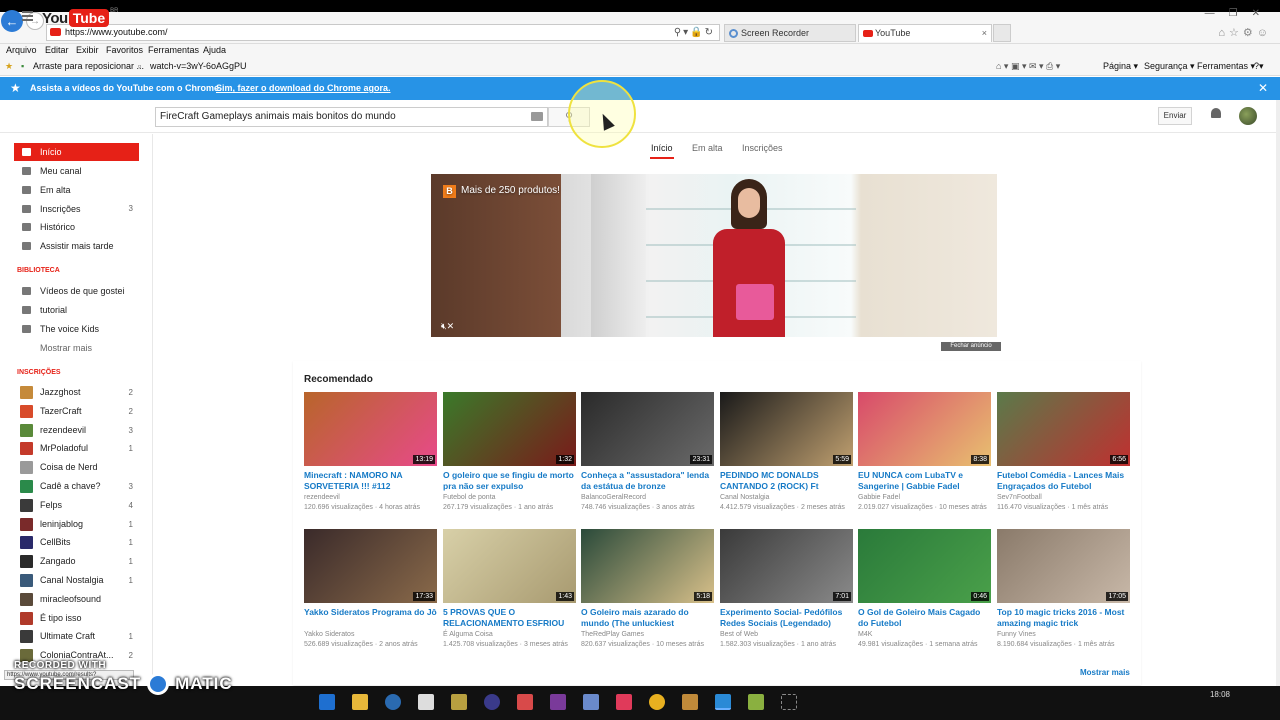  What do you see at coordinates (12, 21) in the screenshot?
I see `back-button: ←` at bounding box center [12, 21].